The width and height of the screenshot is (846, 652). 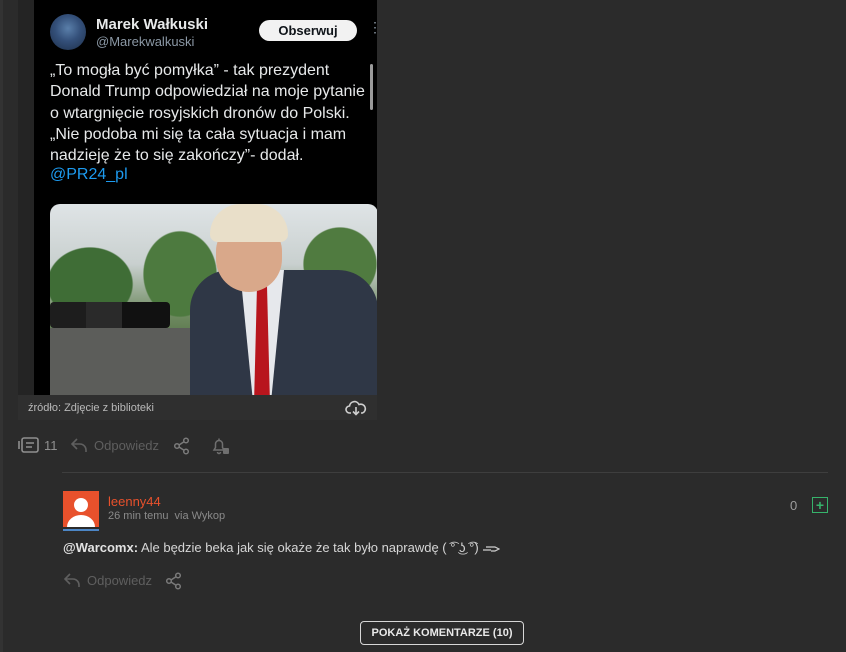 I want to click on bell-icon, so click(x=220, y=446).